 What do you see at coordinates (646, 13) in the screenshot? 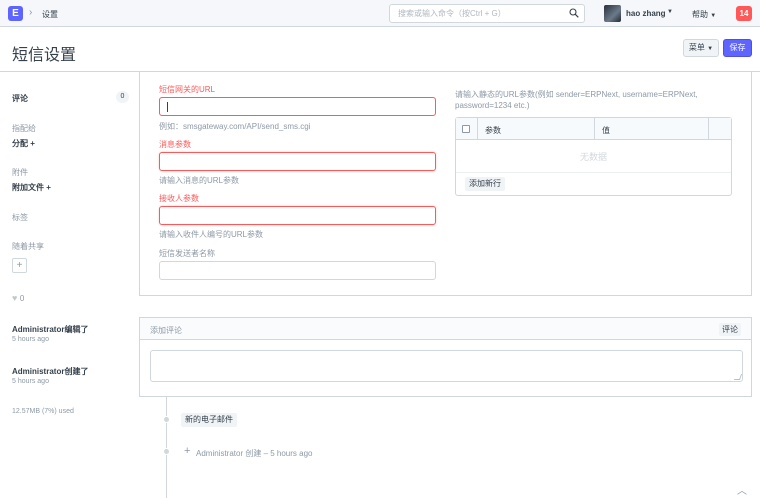
I see `user-menu: hao zhang` at bounding box center [646, 13].